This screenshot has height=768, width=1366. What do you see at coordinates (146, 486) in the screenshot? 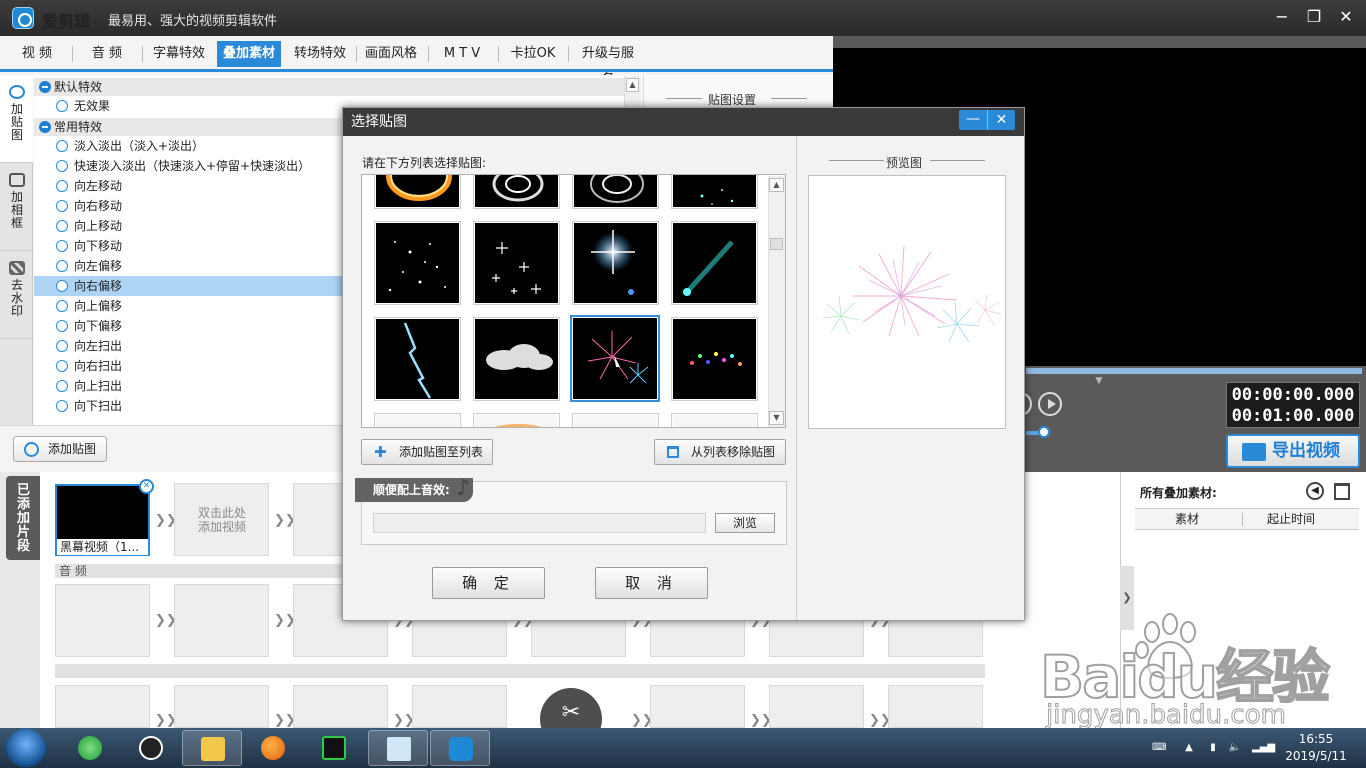
I see `remove-clip-icon: ✕` at bounding box center [146, 486].